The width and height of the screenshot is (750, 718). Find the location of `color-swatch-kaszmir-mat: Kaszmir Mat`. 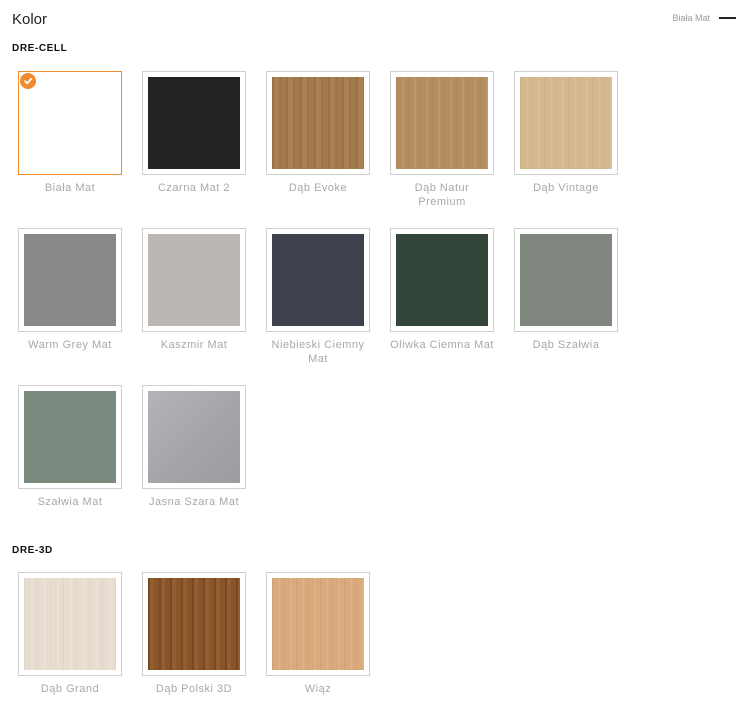

color-swatch-kaszmir-mat: Kaszmir Mat is located at coordinates (194, 290).